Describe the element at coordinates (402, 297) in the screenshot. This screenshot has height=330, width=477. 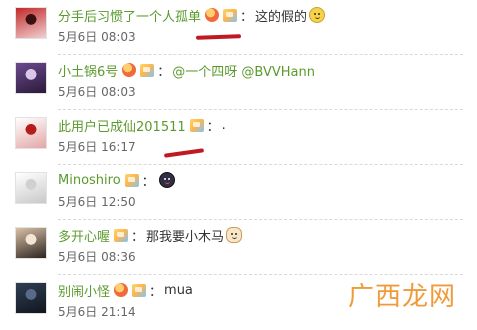
I see `watermark-logo: 广西龙网` at that location.